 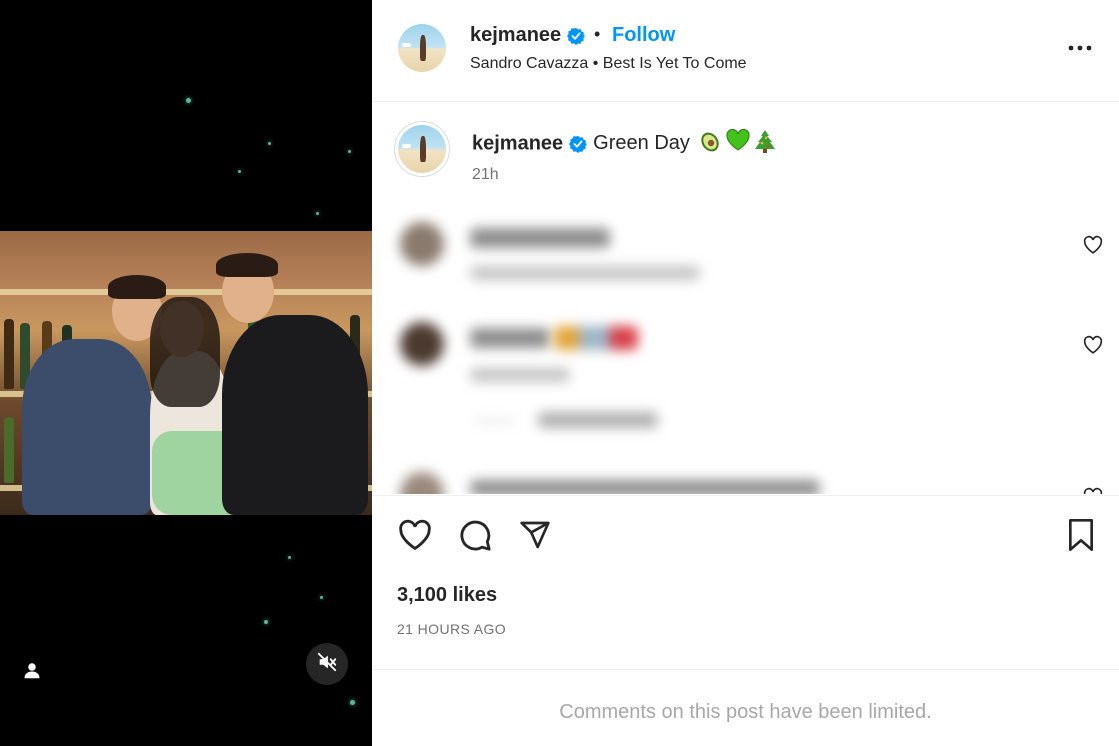 I want to click on bookmark-icon, so click(x=1081, y=537).